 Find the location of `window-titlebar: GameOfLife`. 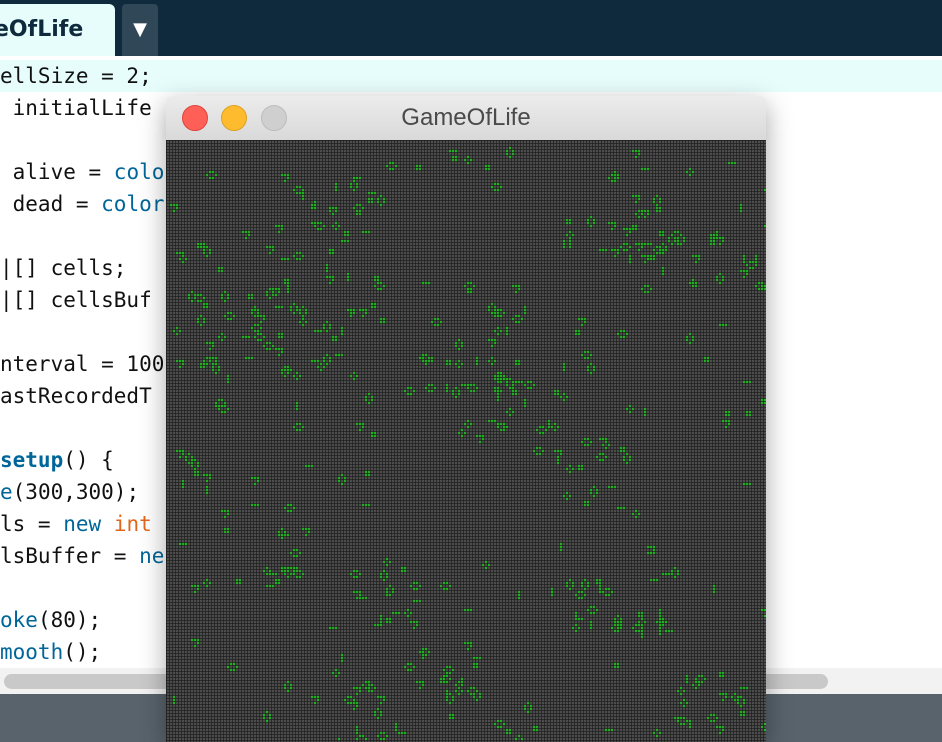

window-titlebar: GameOfLife is located at coordinates (466, 118).